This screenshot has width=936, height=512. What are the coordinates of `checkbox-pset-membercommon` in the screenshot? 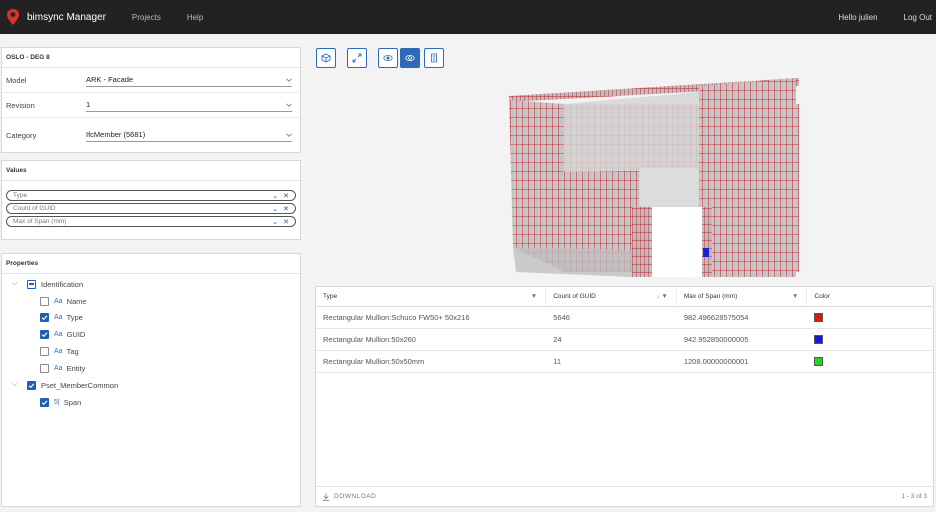 It's located at (31, 385).